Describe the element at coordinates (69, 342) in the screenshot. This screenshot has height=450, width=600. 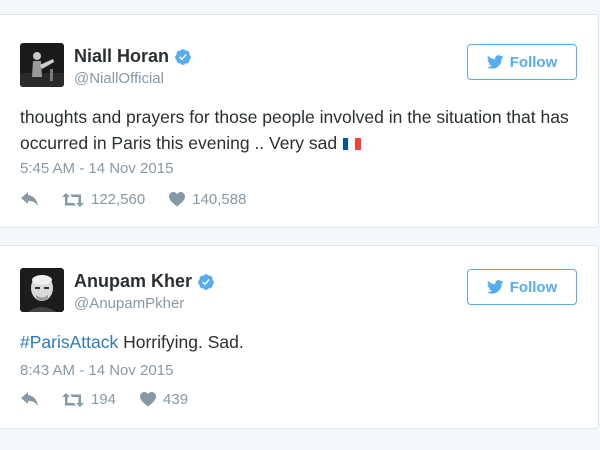
I see `hashtag-link: #ParisAttack` at that location.